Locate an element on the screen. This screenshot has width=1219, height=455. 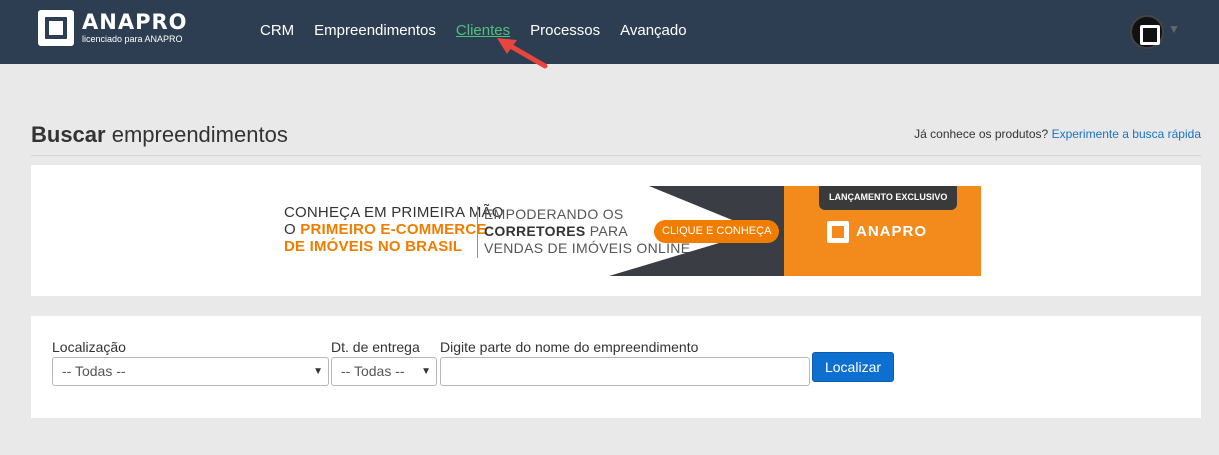
annotation-arrow-icon is located at coordinates (522, 53).